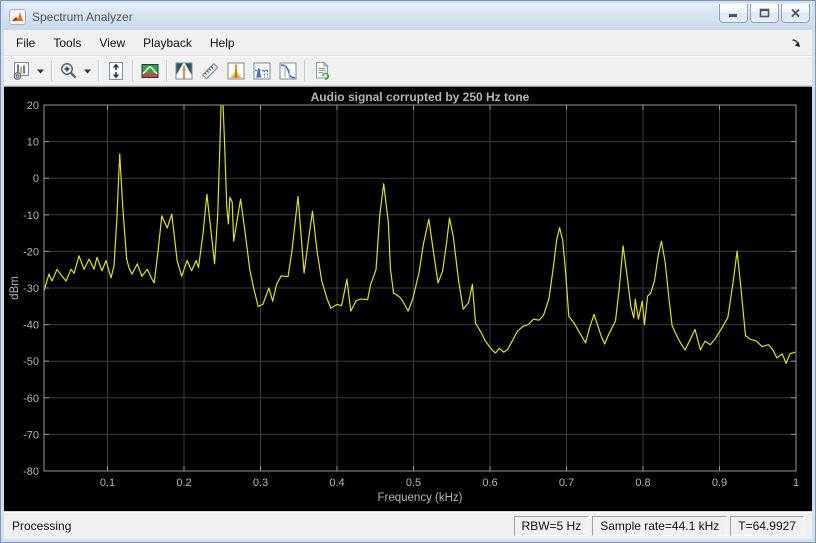 Image resolution: width=816 pixels, height=543 pixels. I want to click on minimize-icon, so click(733, 15).